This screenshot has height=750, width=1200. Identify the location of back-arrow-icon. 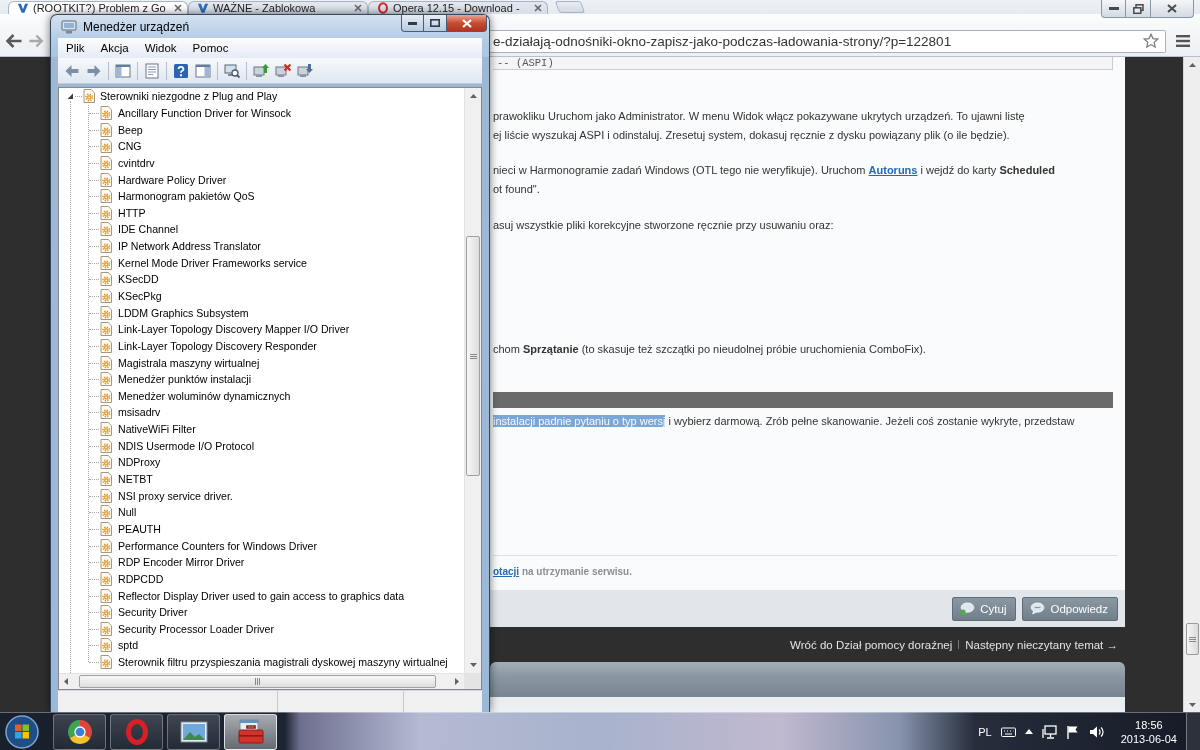
(14, 41).